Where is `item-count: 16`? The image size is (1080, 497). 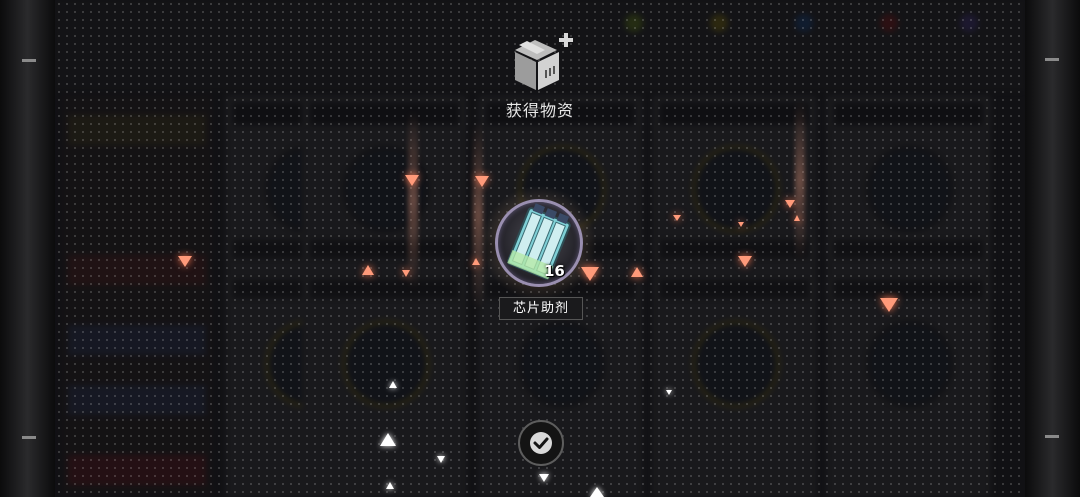 item-count: 16 is located at coordinates (554, 271).